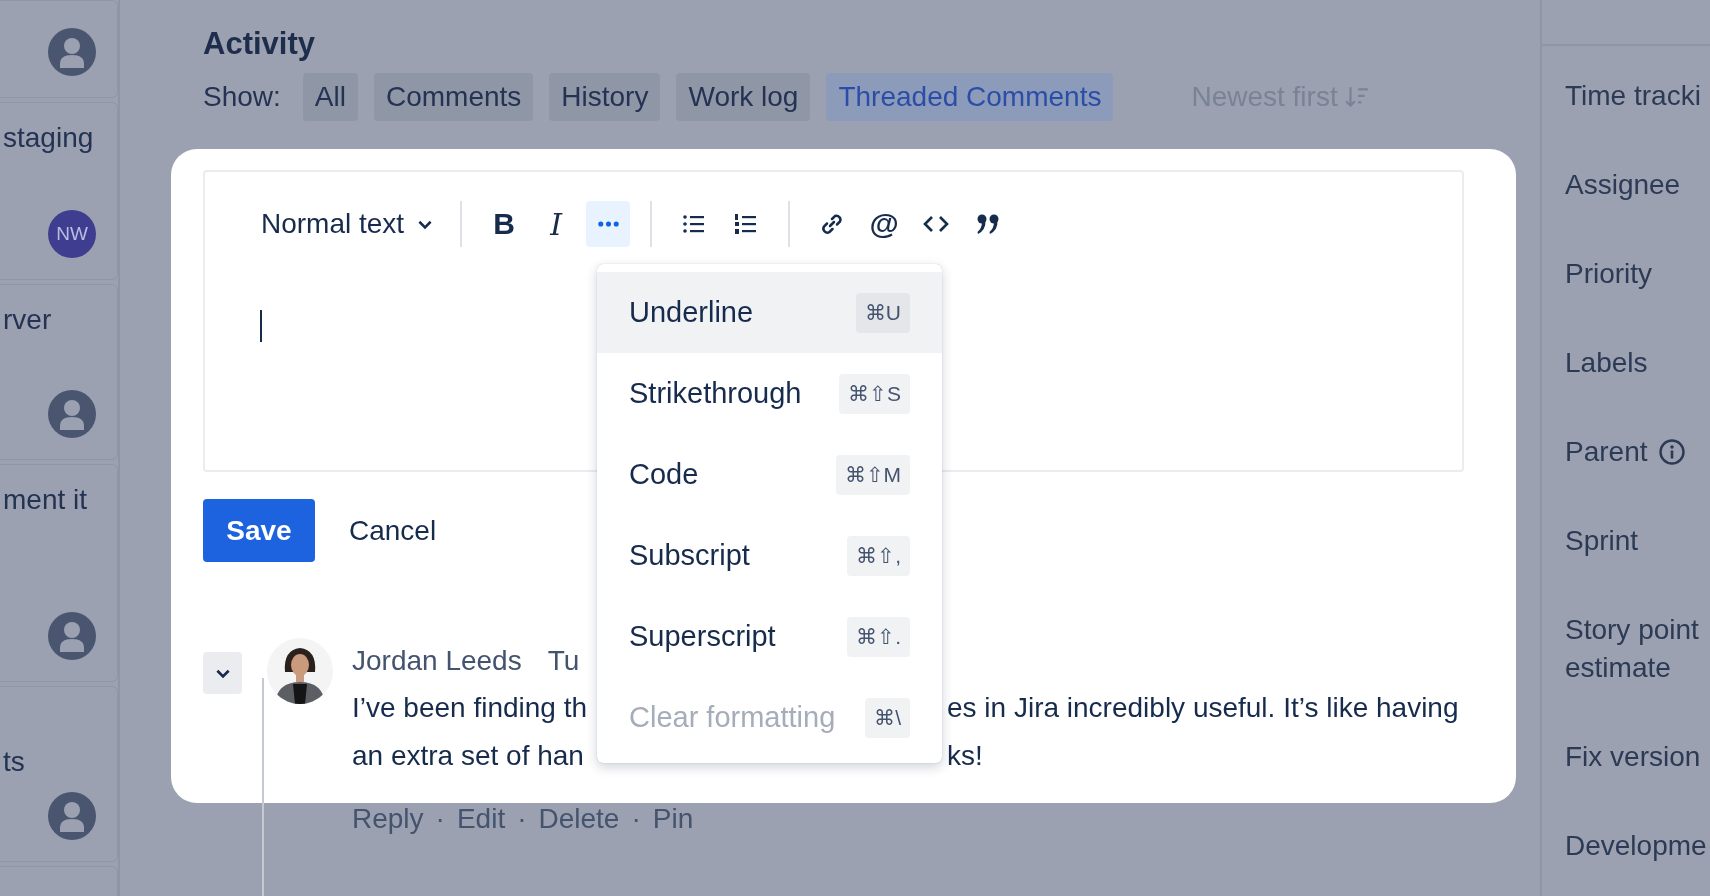 This screenshot has width=1710, height=896. I want to click on field-label: Developme, so click(1636, 846).